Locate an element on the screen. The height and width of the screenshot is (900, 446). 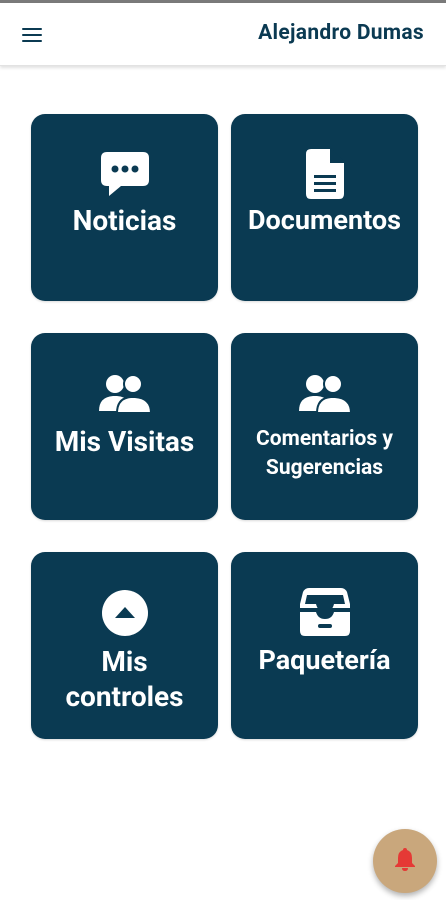
tile-mis-controles: Mis controles is located at coordinates (124, 645).